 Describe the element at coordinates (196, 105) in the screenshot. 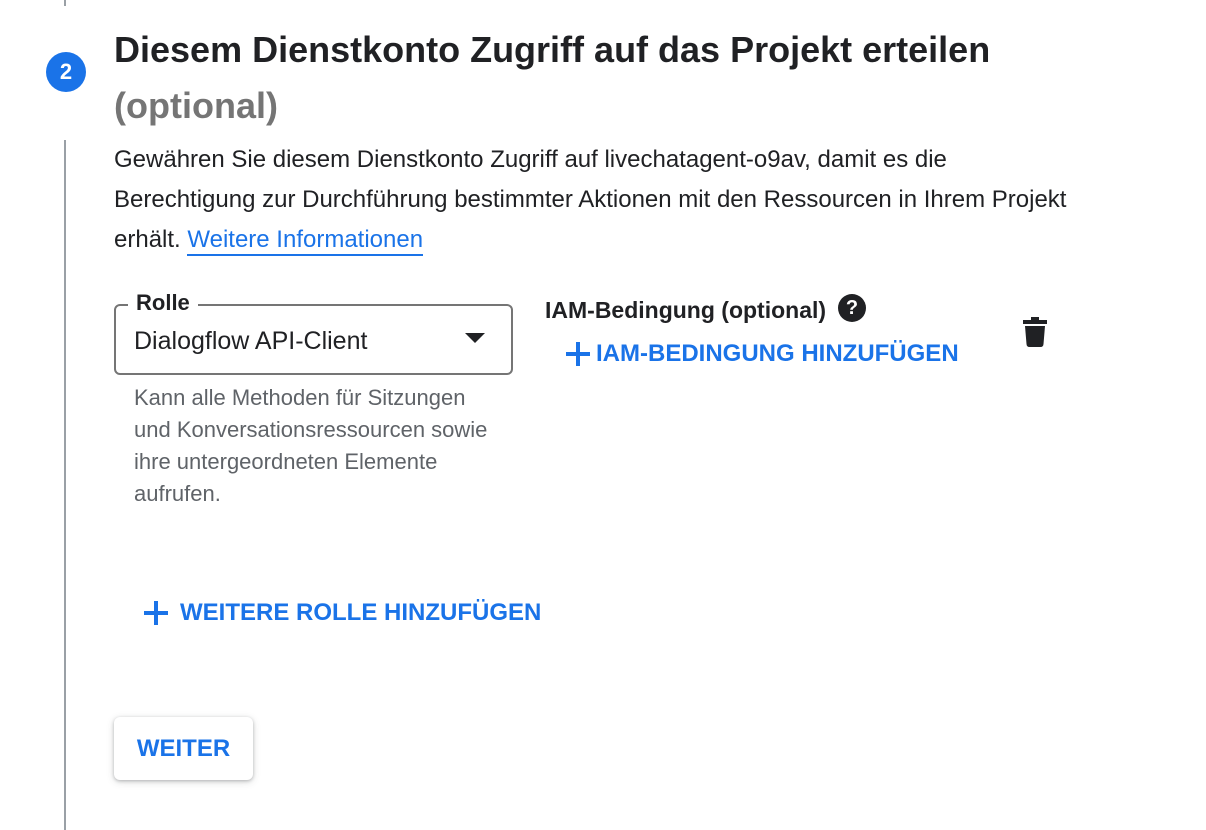

I see `step-title-optional: (optional)` at that location.